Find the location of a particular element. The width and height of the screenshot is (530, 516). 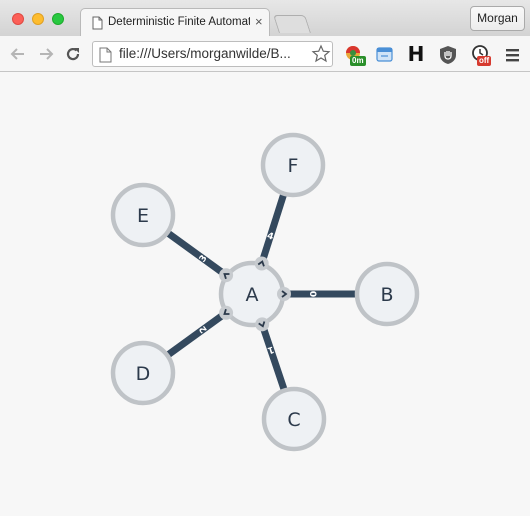

document-icon is located at coordinates (97, 25).